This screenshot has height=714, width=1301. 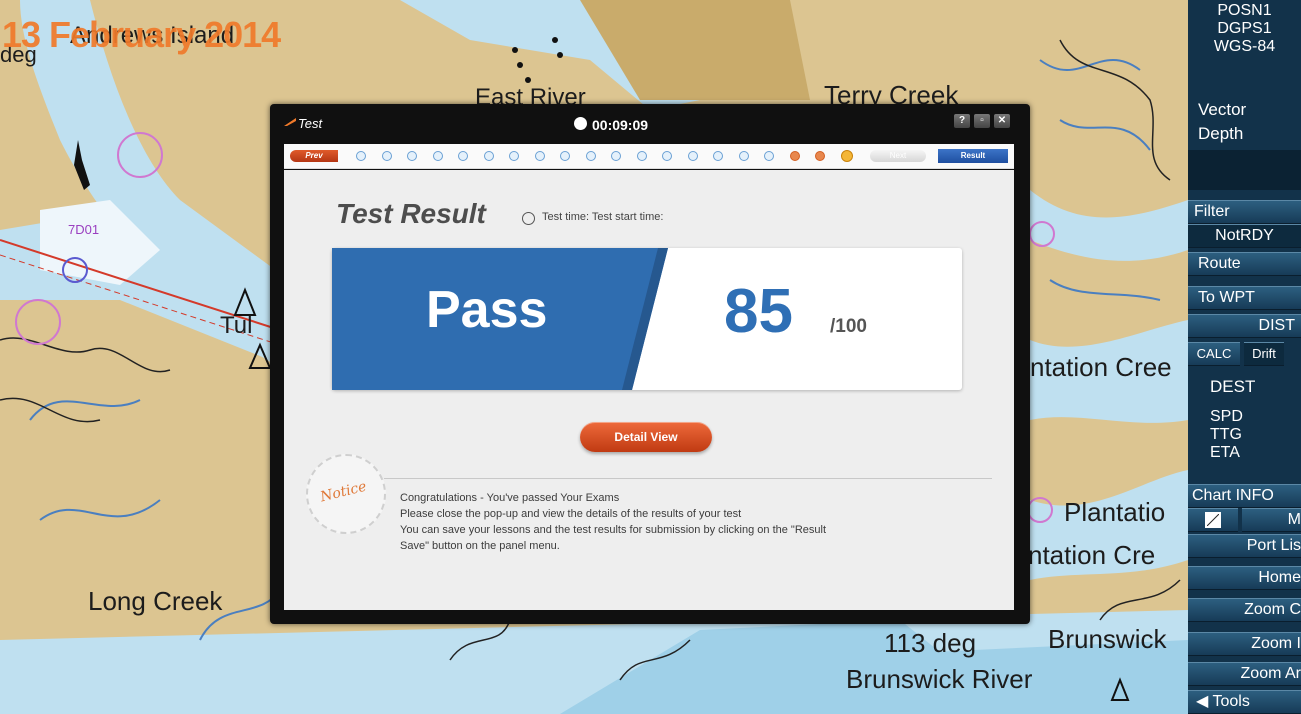 I want to click on checkbox-icon, so click(x=1213, y=520).